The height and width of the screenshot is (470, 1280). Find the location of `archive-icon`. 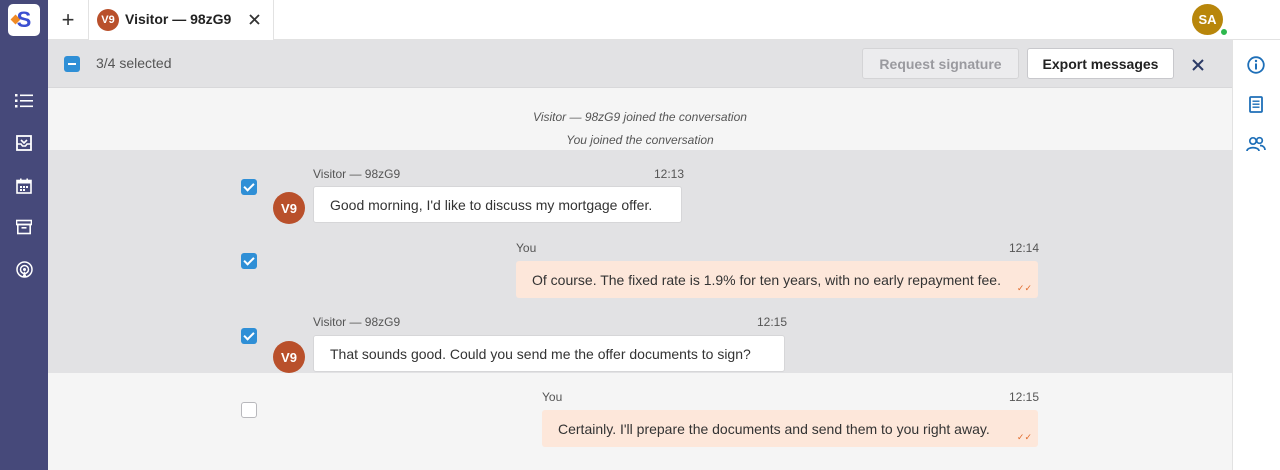

archive-icon is located at coordinates (24, 227).